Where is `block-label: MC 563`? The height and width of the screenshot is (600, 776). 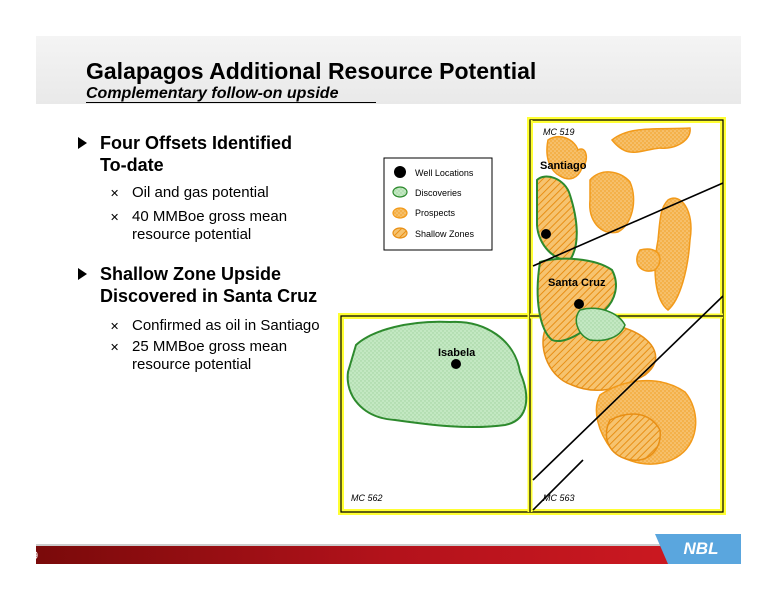 block-label: MC 563 is located at coordinates (559, 498).